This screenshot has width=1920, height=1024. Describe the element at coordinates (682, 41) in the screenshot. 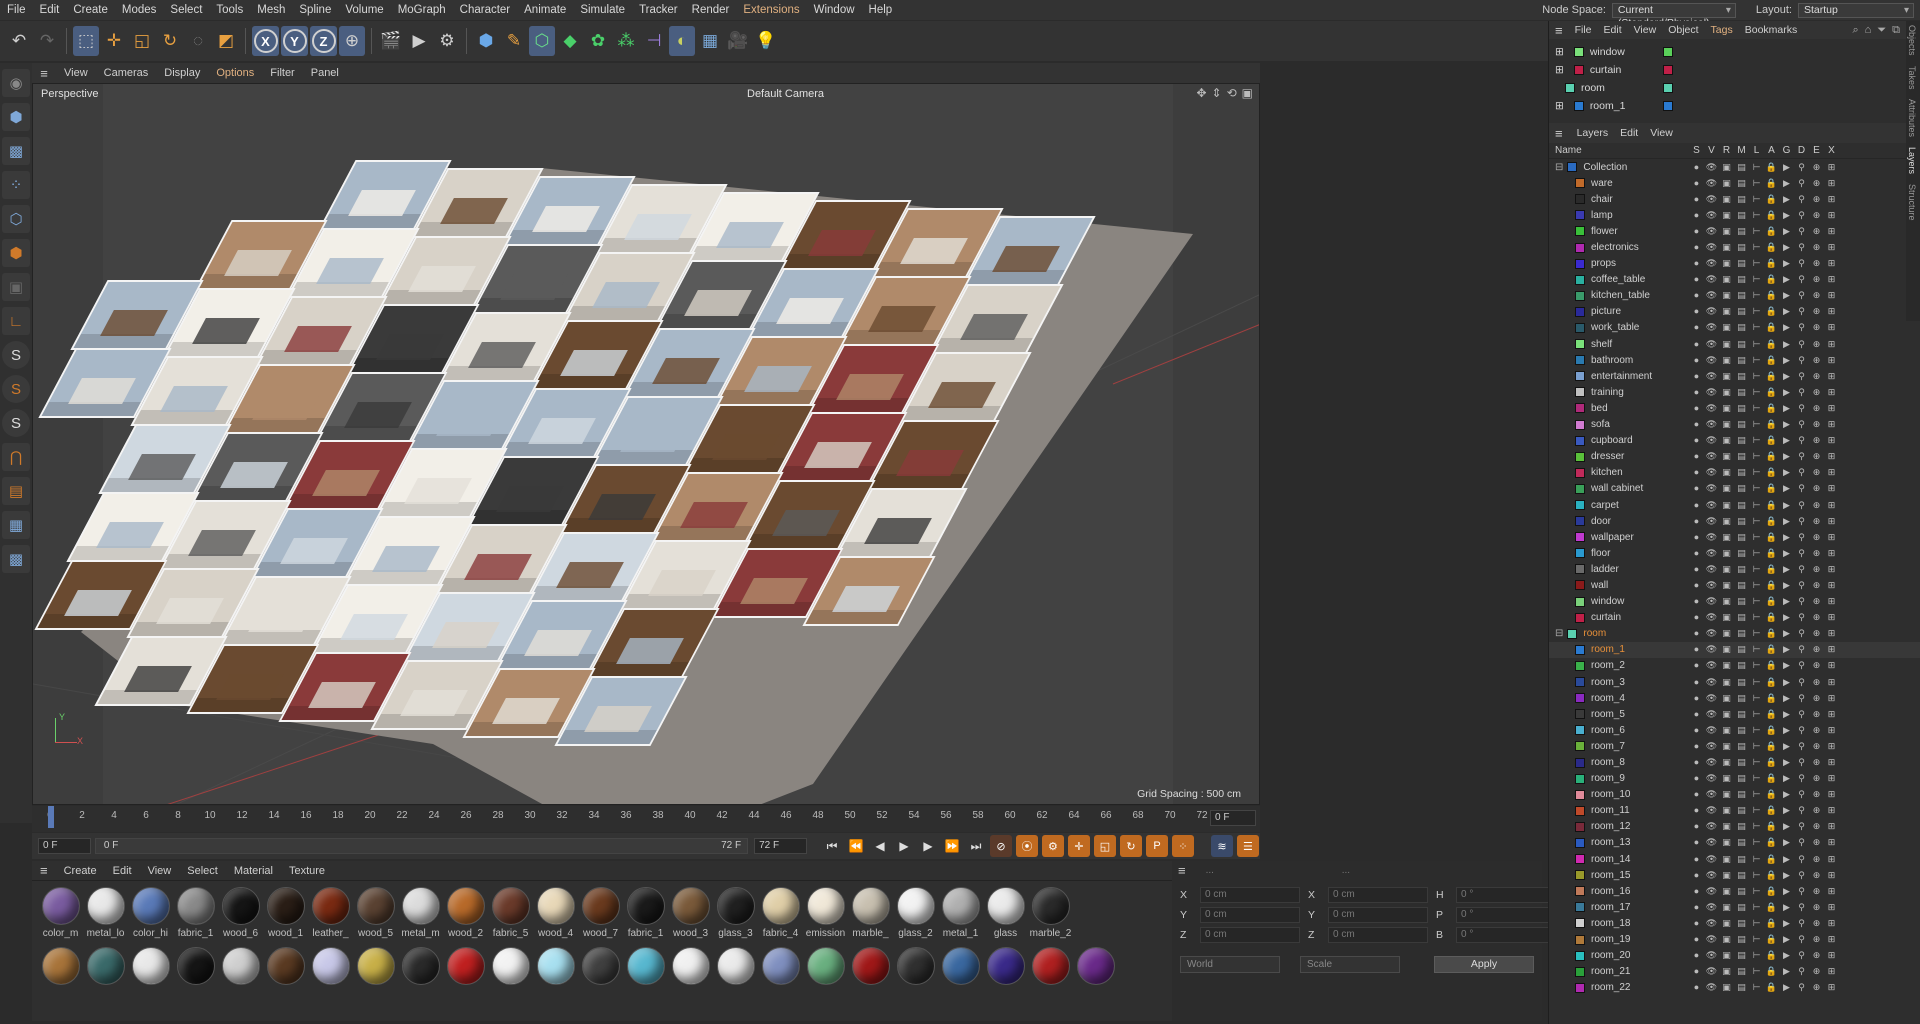

I see `field-icon: ◐` at that location.